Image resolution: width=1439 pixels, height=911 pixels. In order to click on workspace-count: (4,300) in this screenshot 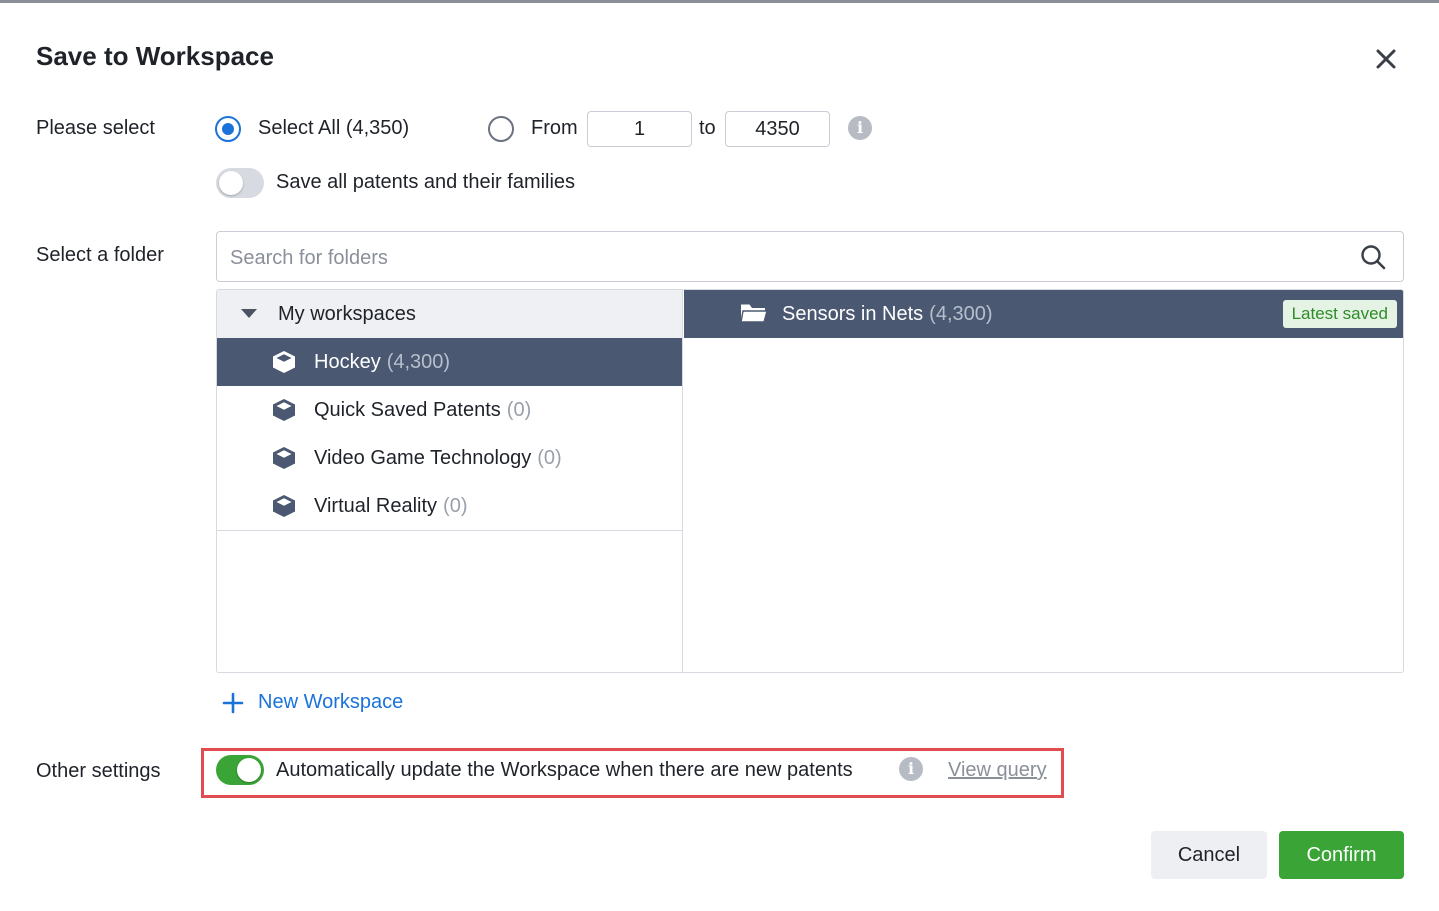, I will do `click(418, 362)`.